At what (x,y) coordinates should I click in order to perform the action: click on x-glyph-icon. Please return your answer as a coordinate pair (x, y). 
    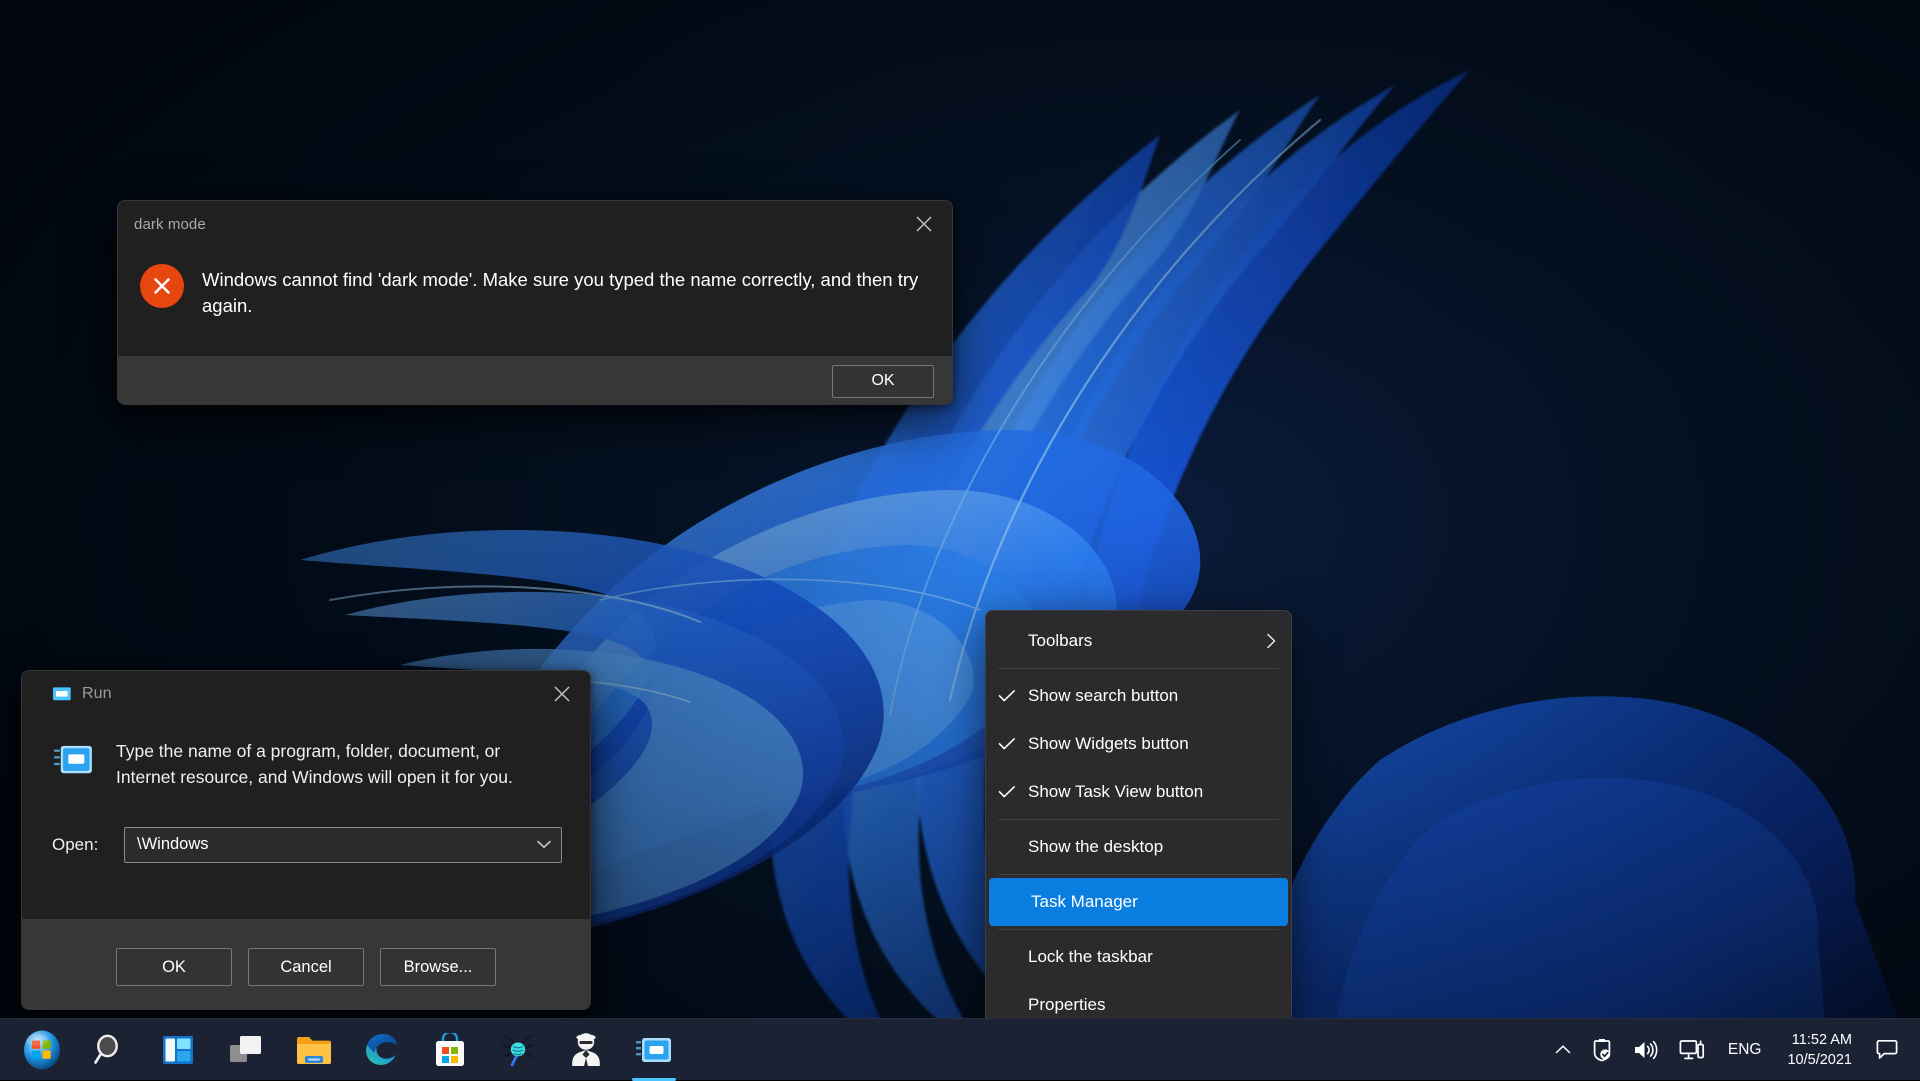
    Looking at the image, I should click on (162, 286).